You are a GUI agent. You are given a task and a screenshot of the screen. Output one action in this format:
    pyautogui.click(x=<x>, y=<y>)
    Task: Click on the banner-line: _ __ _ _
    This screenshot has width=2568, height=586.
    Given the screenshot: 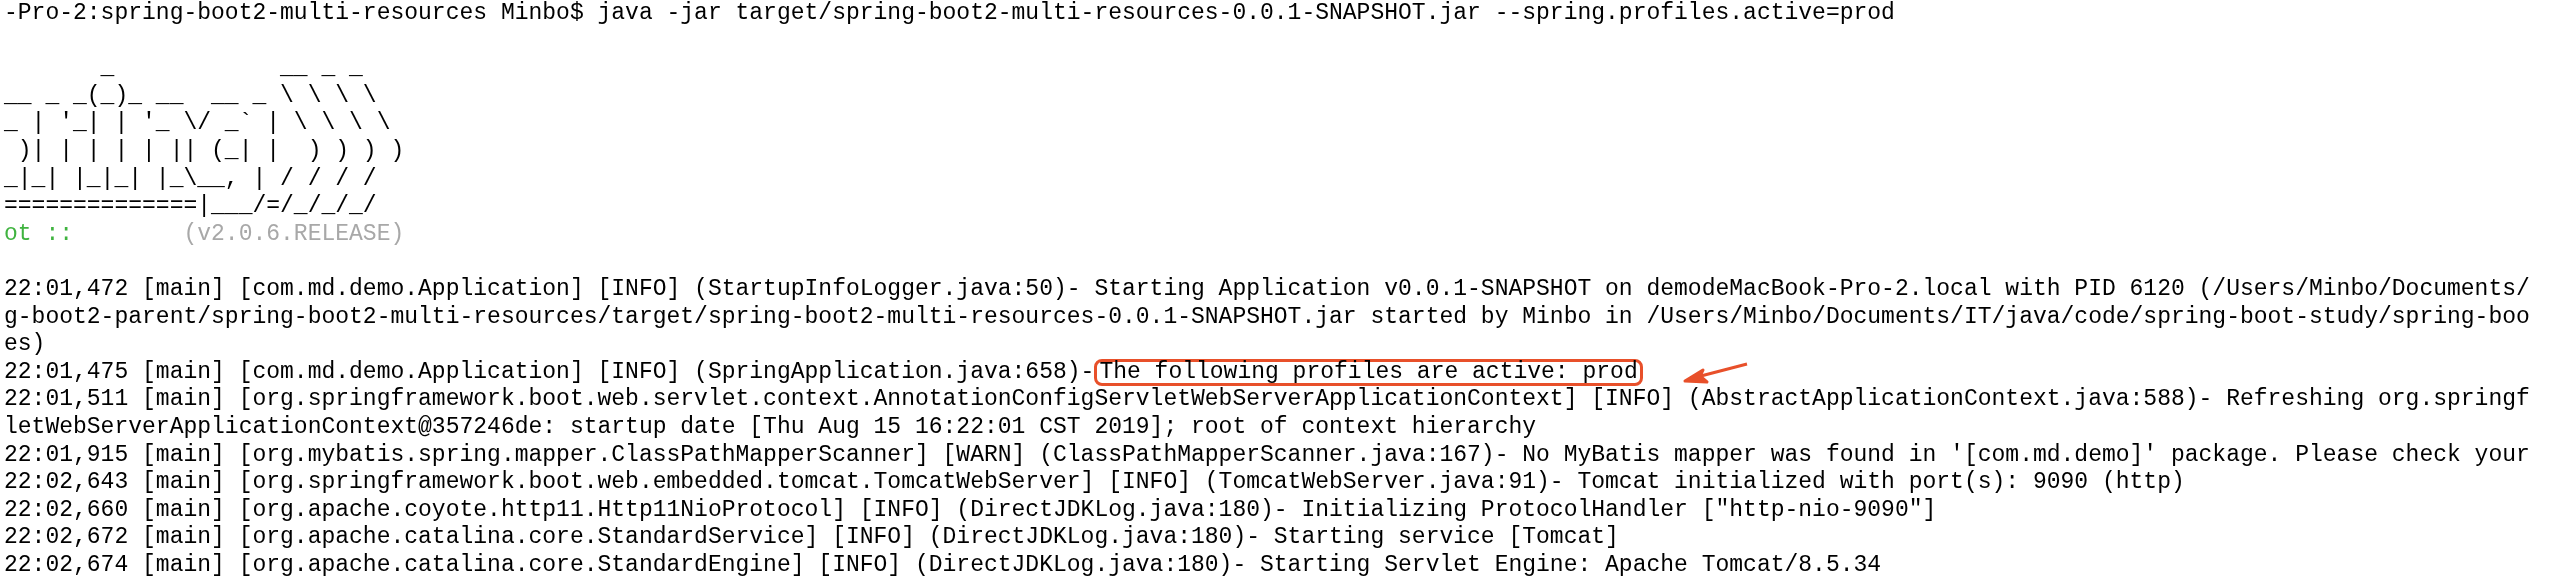 What is the action you would take?
    pyautogui.click(x=231, y=69)
    